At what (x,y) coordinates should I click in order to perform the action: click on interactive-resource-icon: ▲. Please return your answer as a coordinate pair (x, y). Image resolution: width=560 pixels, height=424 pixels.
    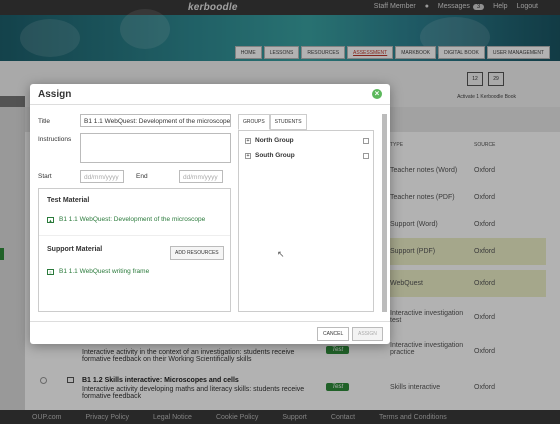
    Looking at the image, I should click on (50, 219).